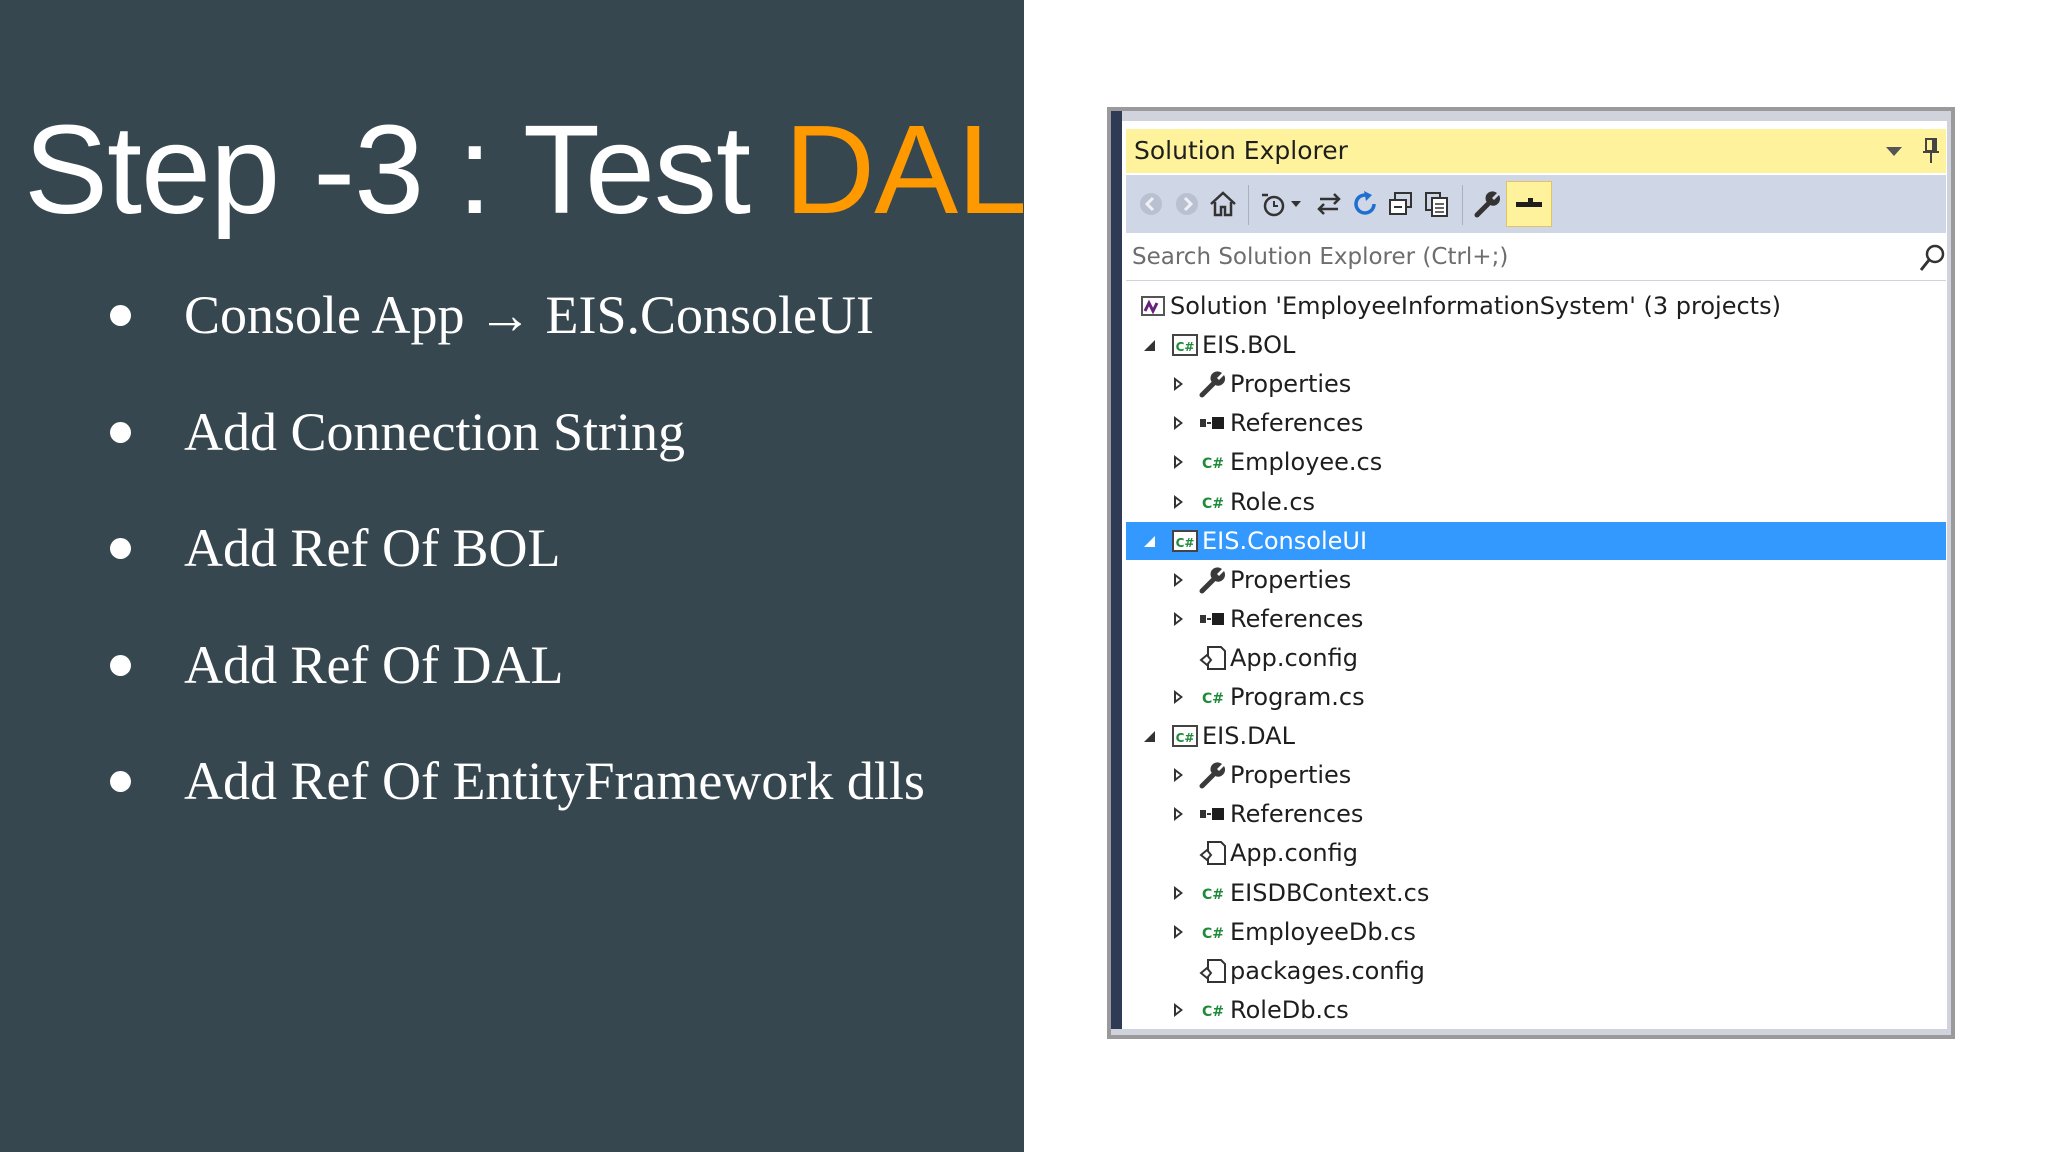 Image resolution: width=2048 pixels, height=1152 pixels. Describe the element at coordinates (1536, 1010) in the screenshot. I see `tree-item: C# RoleDb.cs` at that location.